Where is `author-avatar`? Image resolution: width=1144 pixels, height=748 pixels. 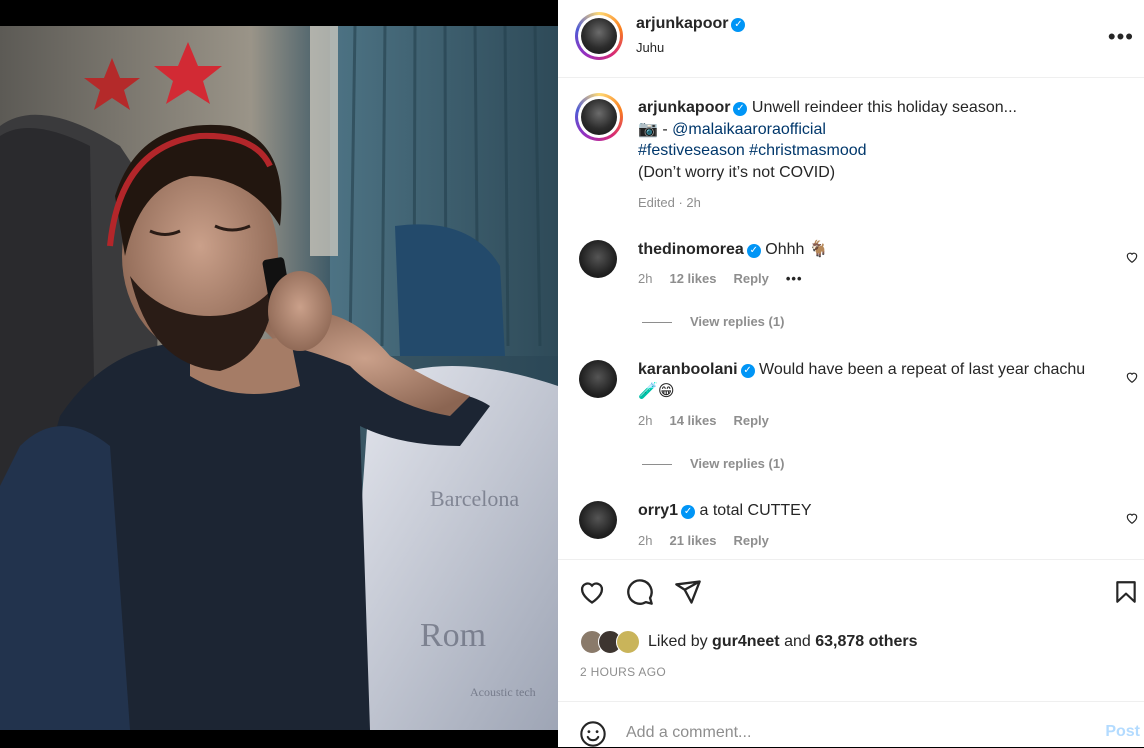 author-avatar is located at coordinates (599, 36).